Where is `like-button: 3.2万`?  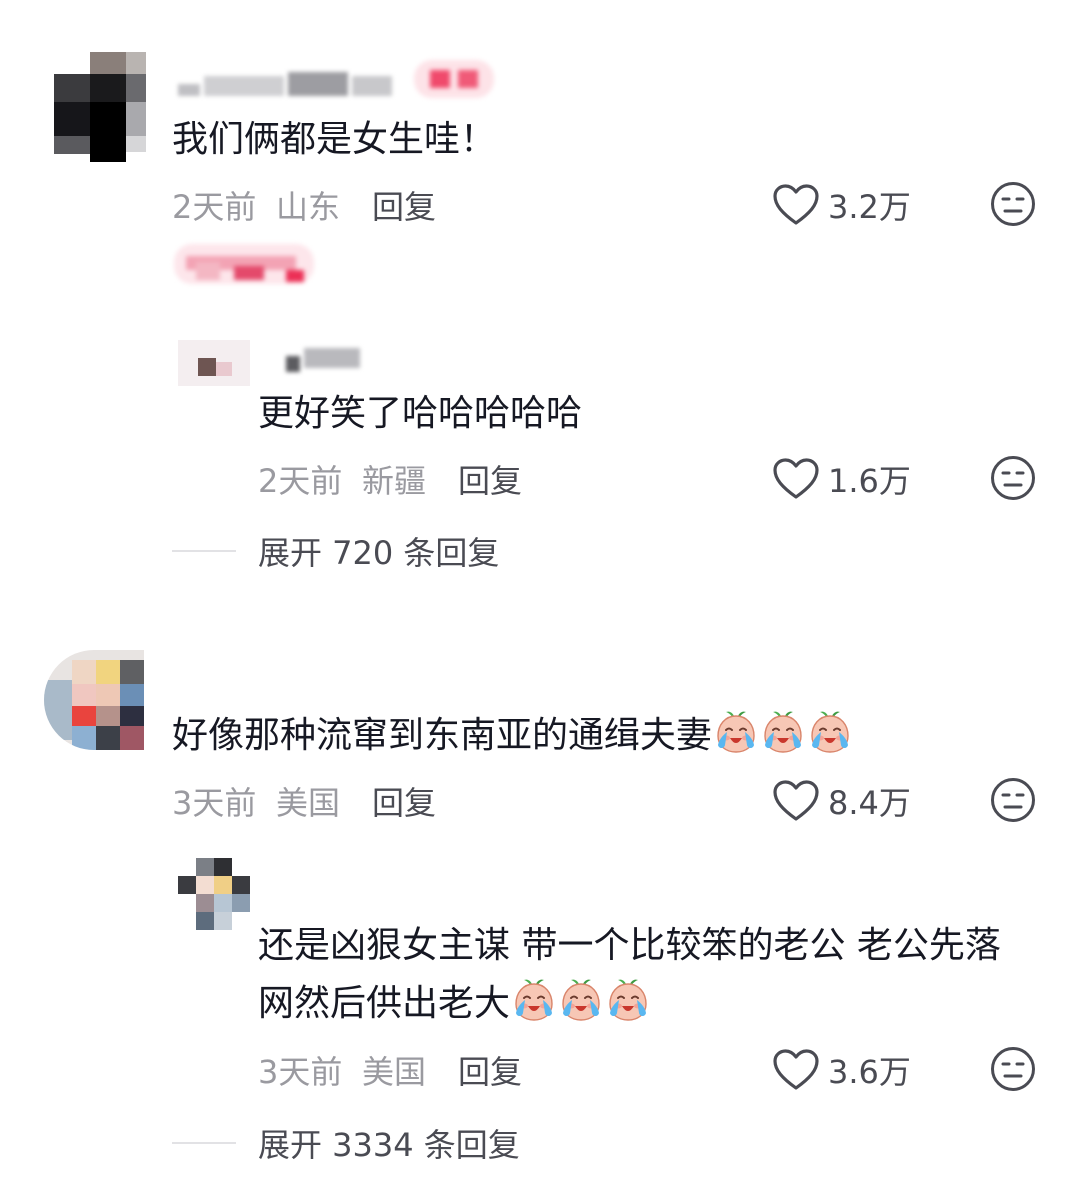
like-button: 3.2万 is located at coordinates (841, 205).